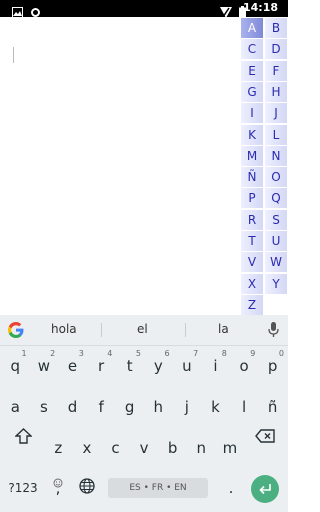  I want to click on letter-button: P, so click(252, 198).